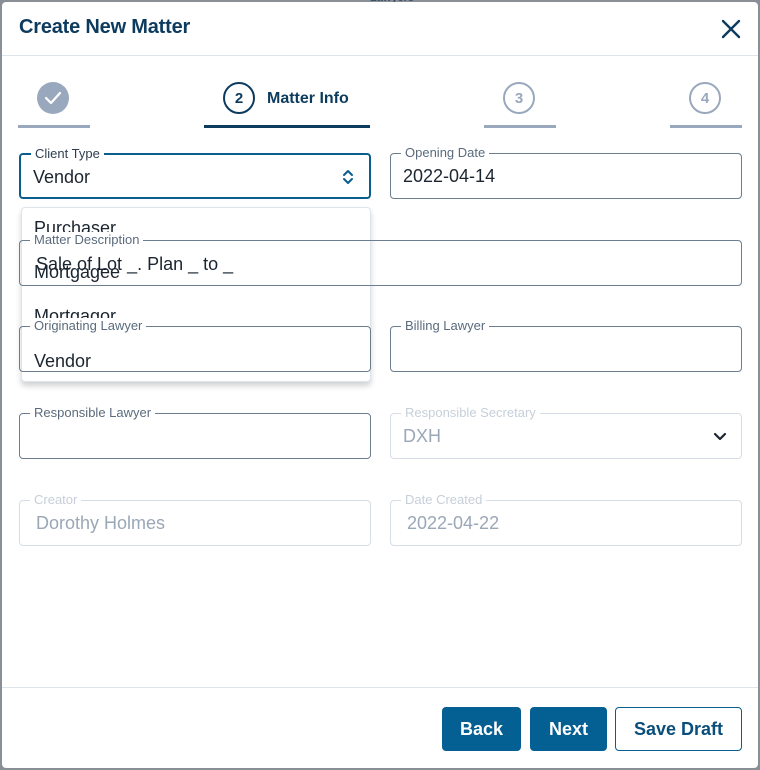 This screenshot has width=760, height=770. I want to click on date-created-value: 2022-04-22, so click(453, 523).